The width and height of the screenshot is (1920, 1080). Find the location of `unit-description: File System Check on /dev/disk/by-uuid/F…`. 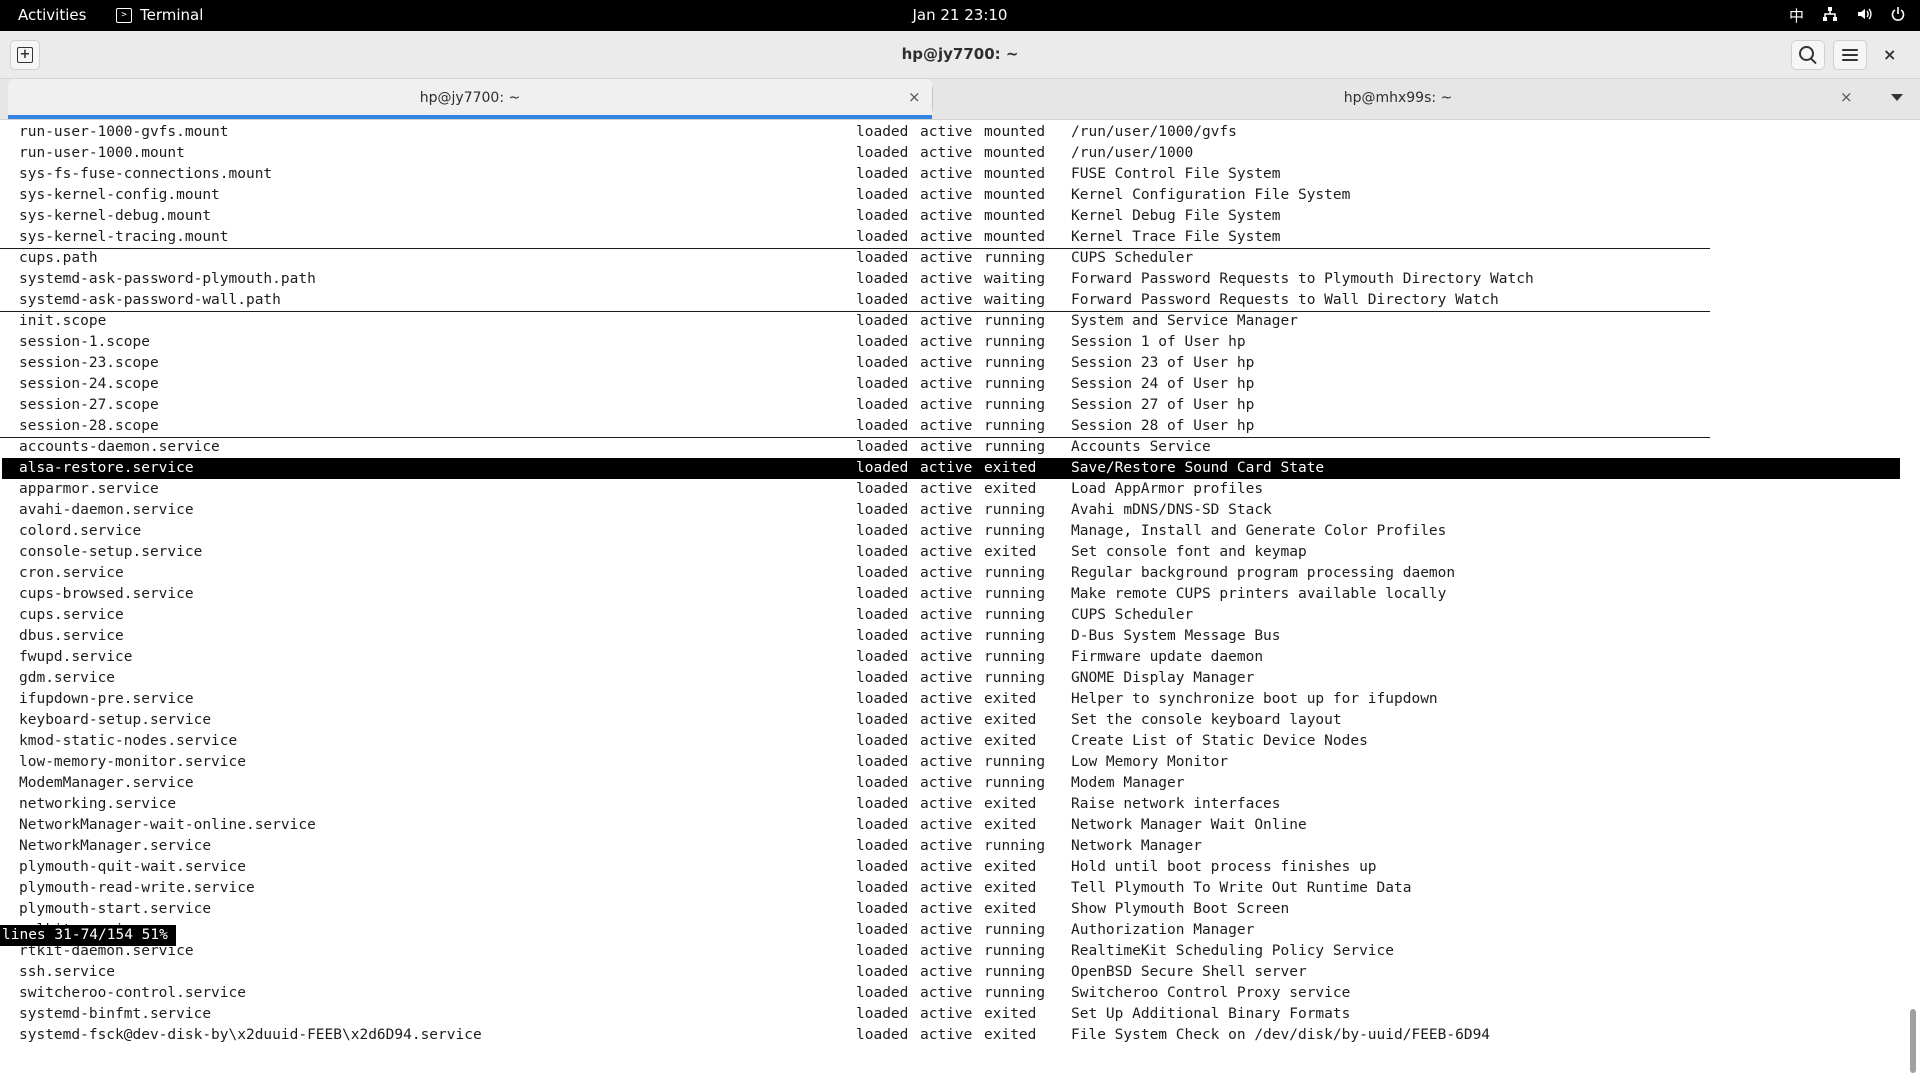

unit-description: File System Check on /dev/disk/by-uuid/F… is located at coordinates (1281, 1035).